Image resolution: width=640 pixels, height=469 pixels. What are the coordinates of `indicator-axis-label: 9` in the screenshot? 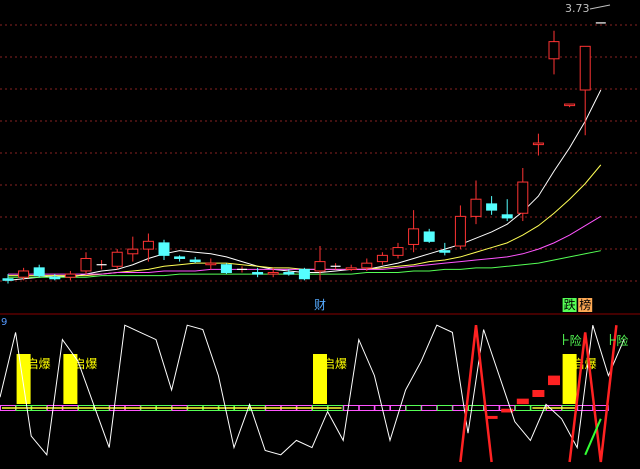 It's located at (4, 322).